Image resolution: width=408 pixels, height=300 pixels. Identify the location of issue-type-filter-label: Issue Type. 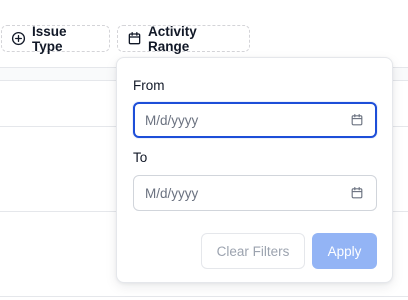
(49, 38).